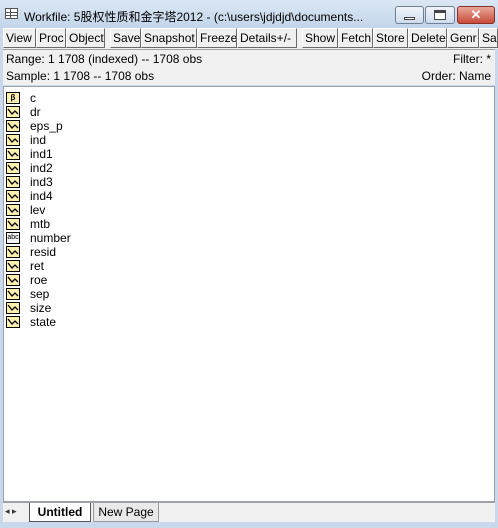  Describe the element at coordinates (126, 512) in the screenshot. I see `tab-new-page: New Page` at that location.